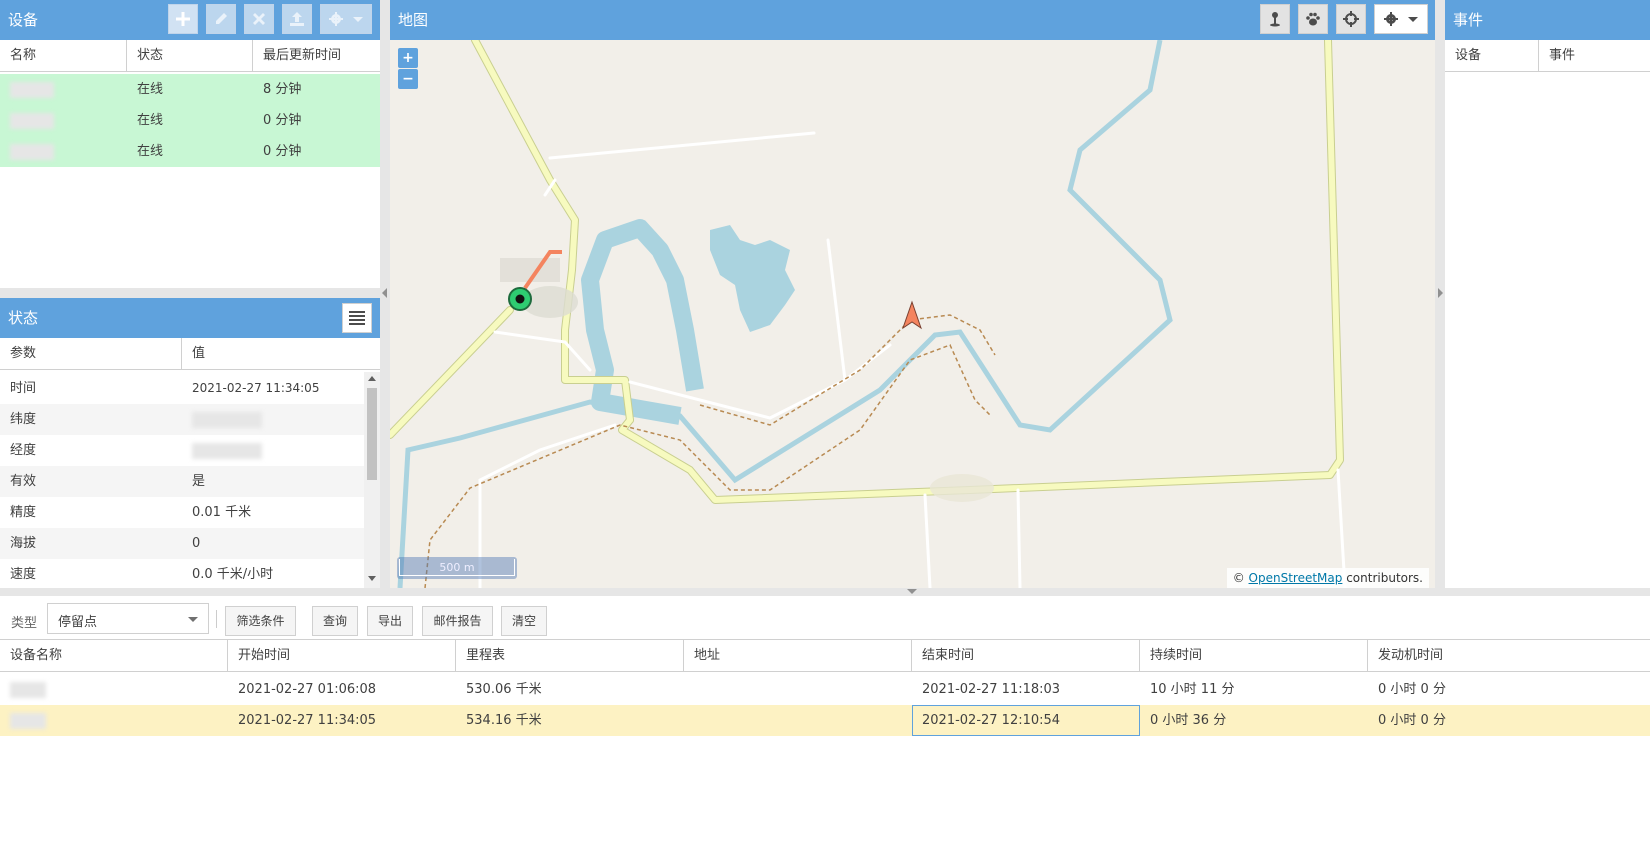 This screenshot has width=1650, height=862. Describe the element at coordinates (114, 655) in the screenshot. I see `column-header-device-name: 设备名称` at that location.